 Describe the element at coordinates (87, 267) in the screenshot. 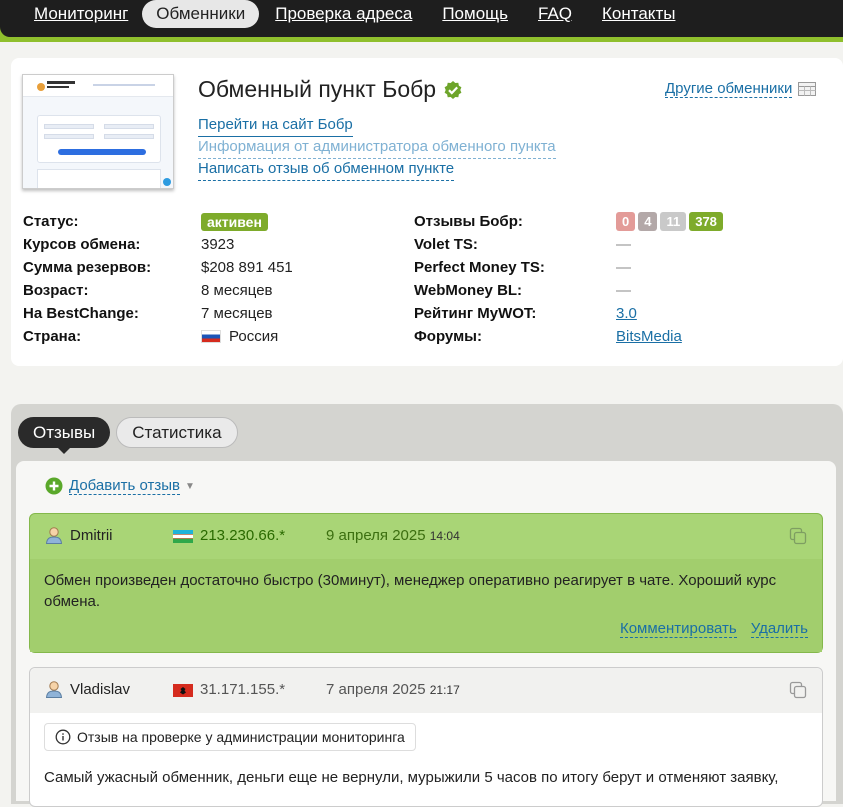

I see `reserves-label: Сумма резервов:` at that location.